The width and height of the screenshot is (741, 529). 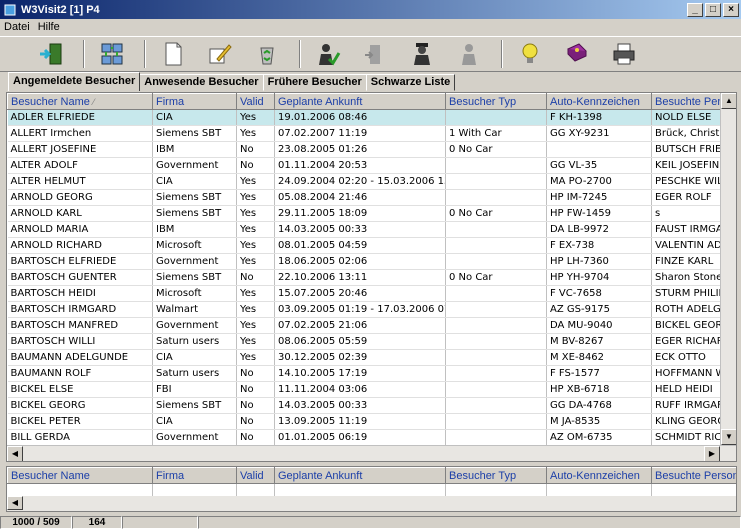 I want to click on table-cell: 14.03.2005 00:33, so click(x=360, y=229).